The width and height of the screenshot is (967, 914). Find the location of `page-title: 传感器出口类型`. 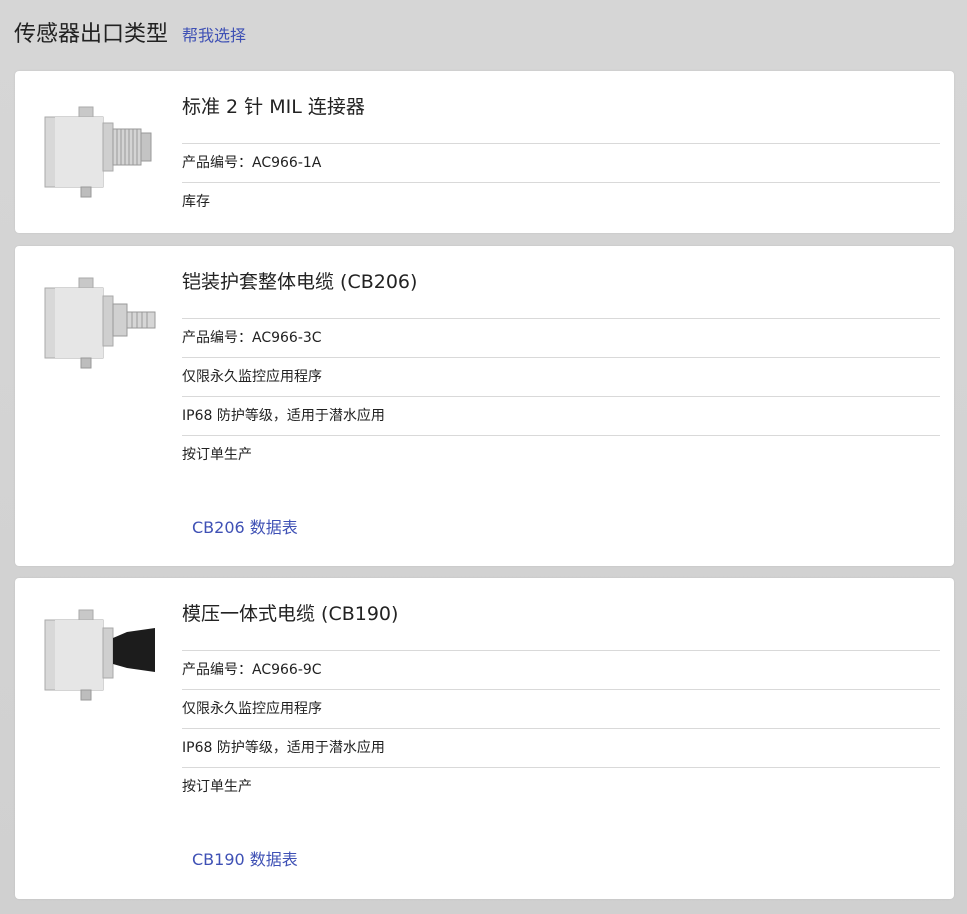

page-title: 传感器出口类型 is located at coordinates (91, 34).